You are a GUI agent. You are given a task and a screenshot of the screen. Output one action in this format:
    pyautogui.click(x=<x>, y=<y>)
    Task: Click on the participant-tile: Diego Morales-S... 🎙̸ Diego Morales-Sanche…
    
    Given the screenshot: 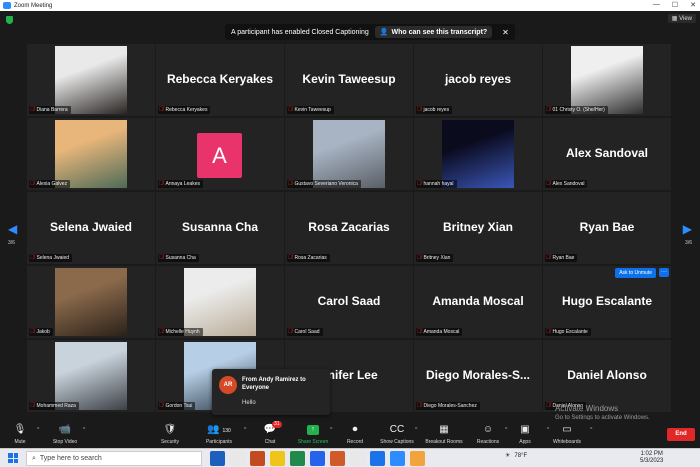 What is the action you would take?
    pyautogui.click(x=478, y=376)
    